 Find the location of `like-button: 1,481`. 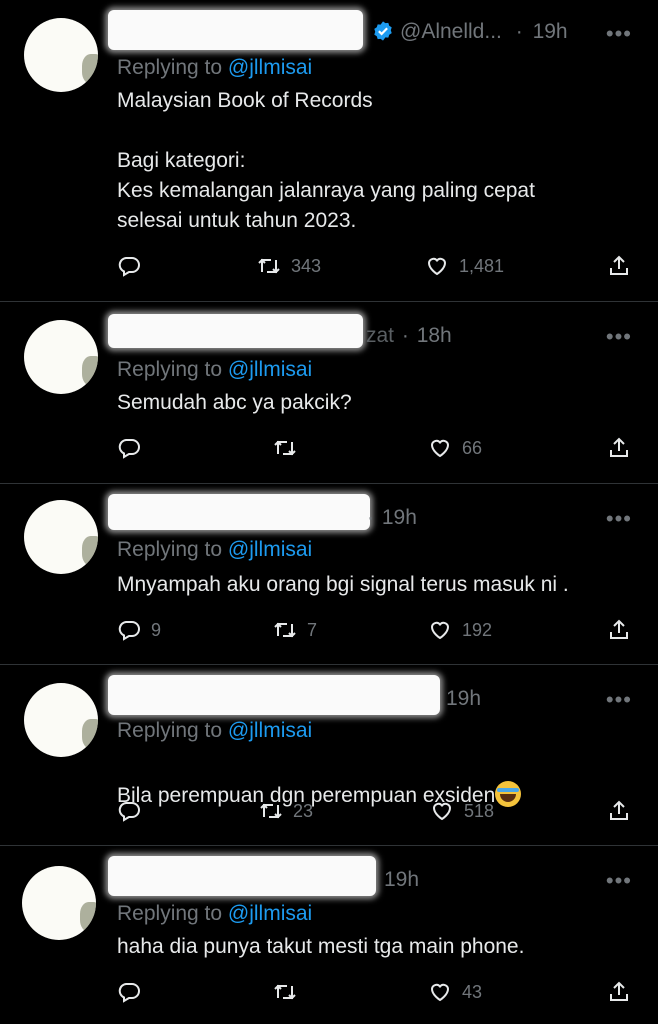

like-button: 1,481 is located at coordinates (464, 266).